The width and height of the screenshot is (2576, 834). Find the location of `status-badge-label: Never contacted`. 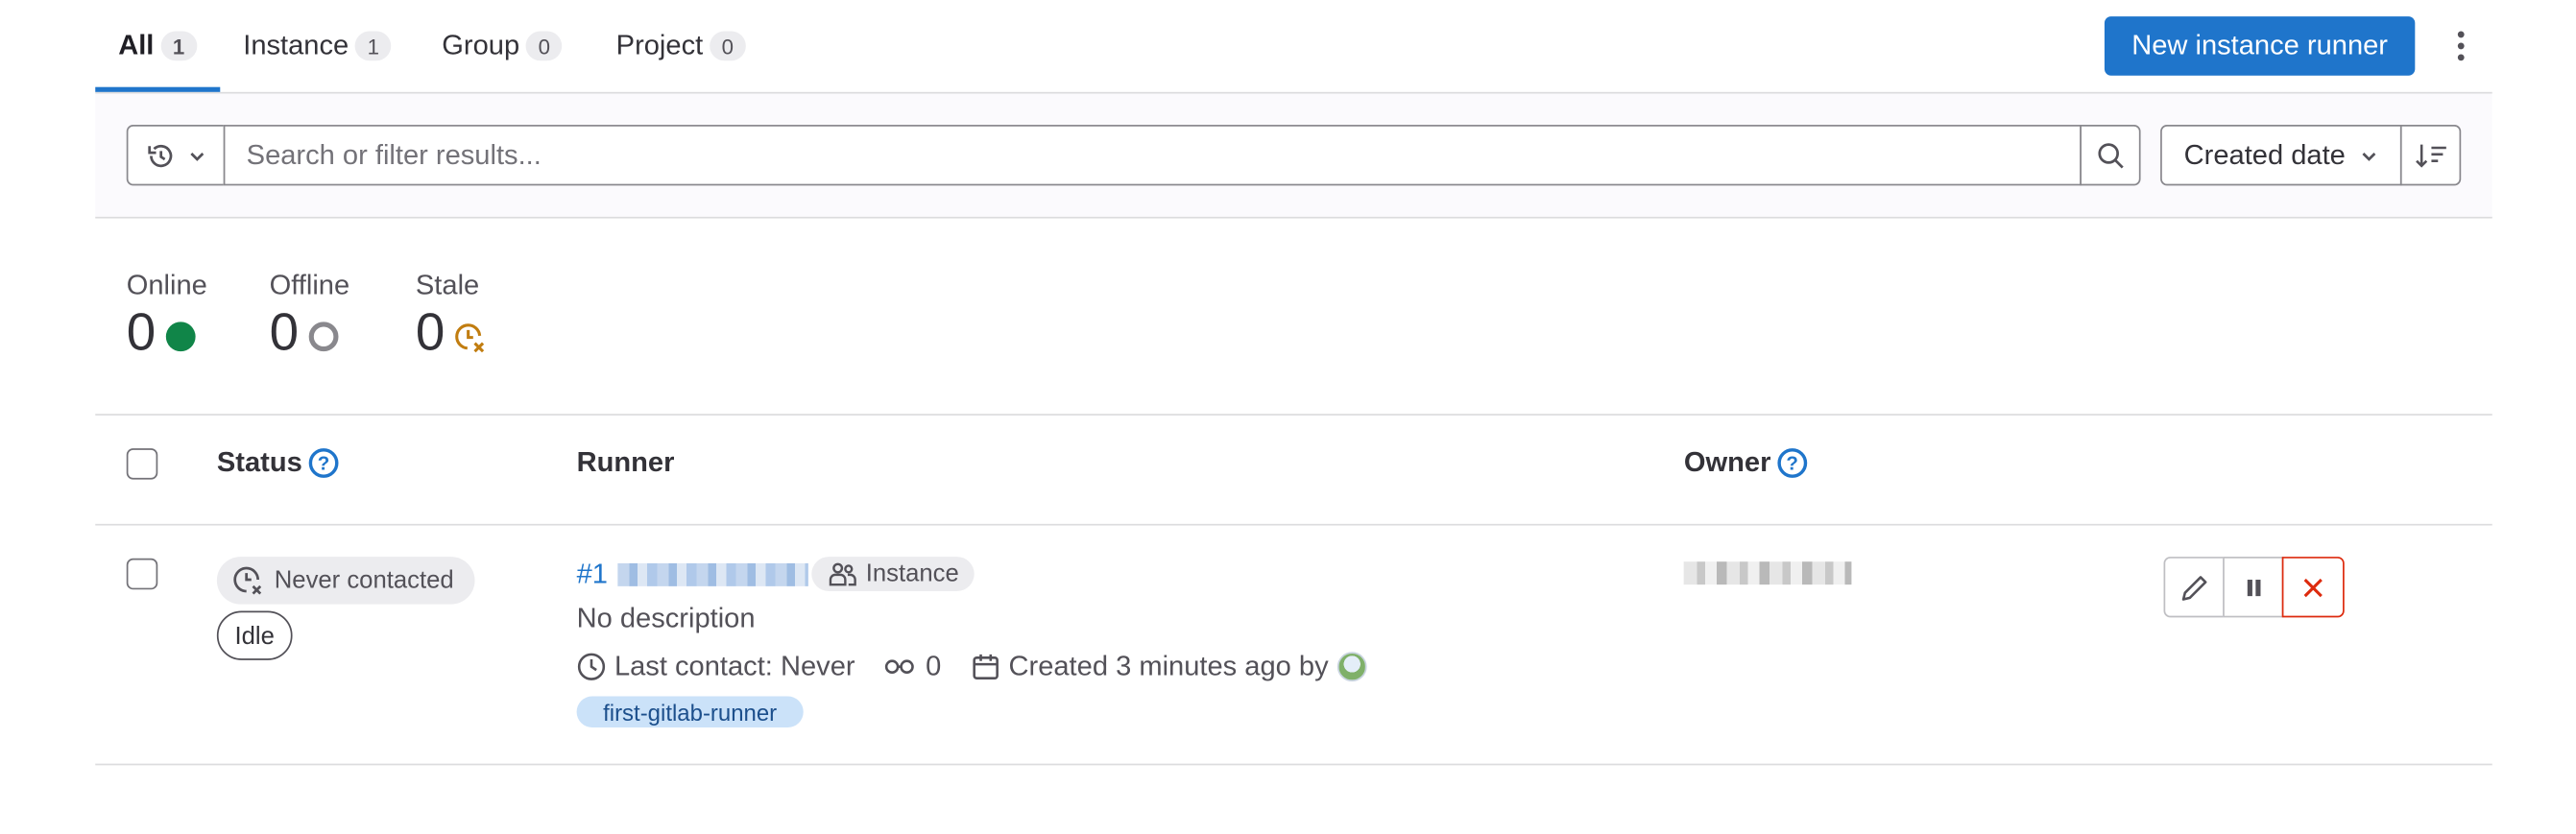

status-badge-label: Never contacted is located at coordinates (364, 580).